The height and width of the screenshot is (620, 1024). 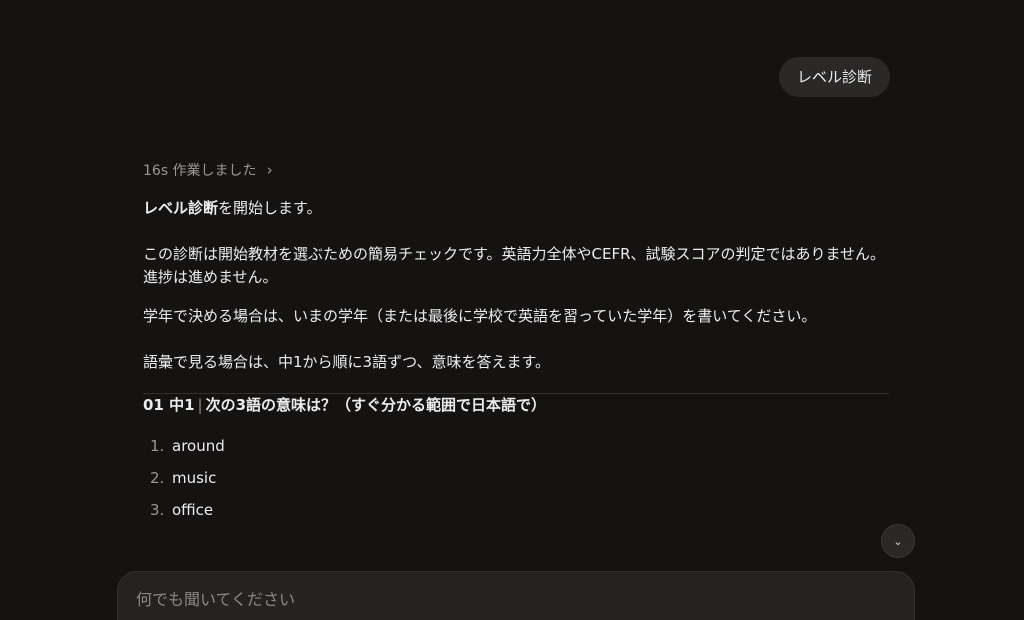 I want to click on message-composer, so click(x=516, y=595).